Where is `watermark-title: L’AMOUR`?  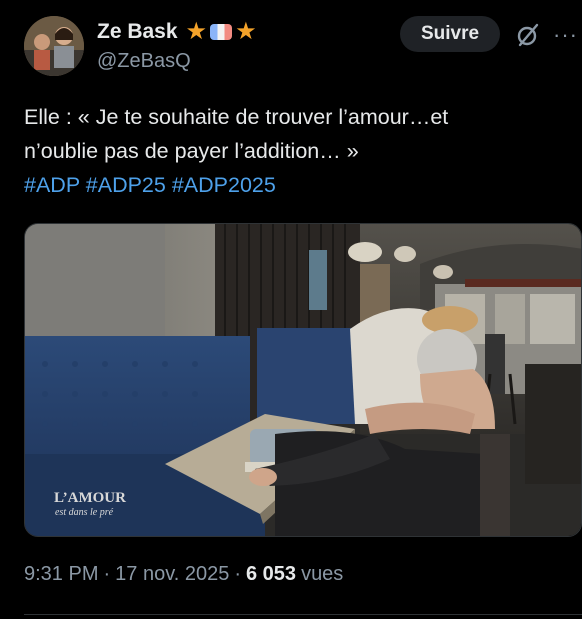
watermark-title: L’AMOUR is located at coordinates (90, 498).